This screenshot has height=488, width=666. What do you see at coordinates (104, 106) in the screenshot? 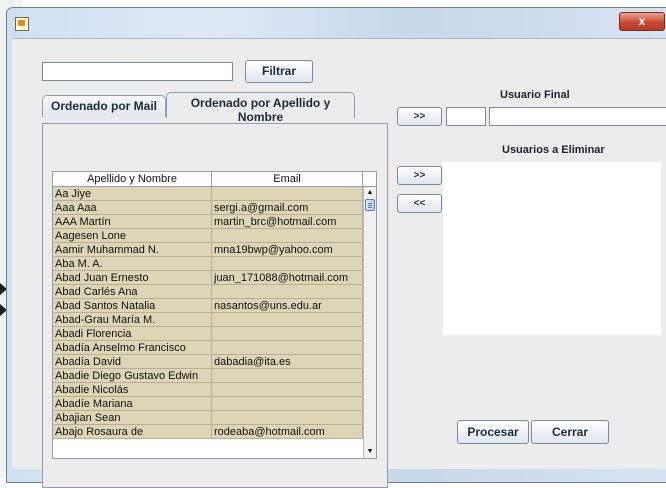
I see `tab-ordenado-por-mail: Ordenado por Mail` at bounding box center [104, 106].